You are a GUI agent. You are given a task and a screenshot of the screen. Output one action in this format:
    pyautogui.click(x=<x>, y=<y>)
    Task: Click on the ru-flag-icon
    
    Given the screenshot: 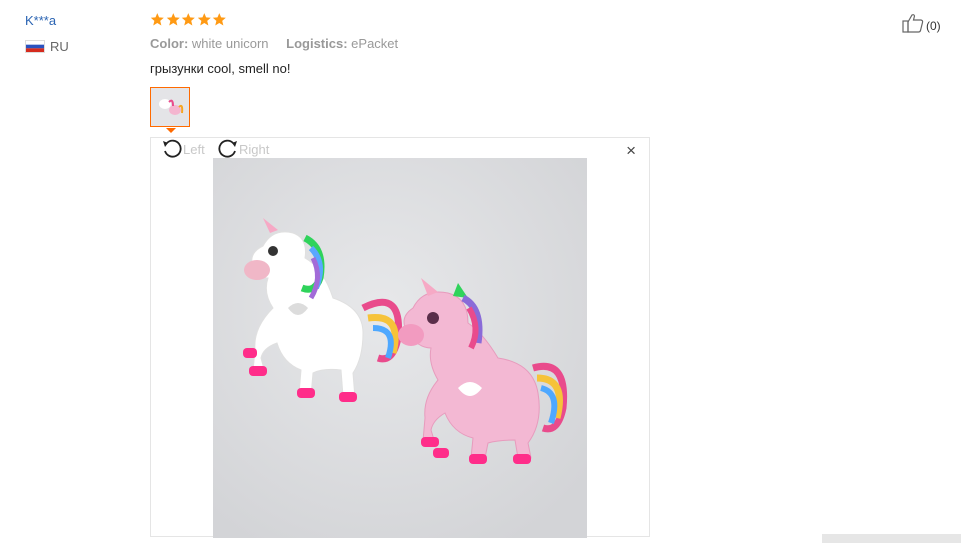 What is the action you would take?
    pyautogui.click(x=35, y=46)
    